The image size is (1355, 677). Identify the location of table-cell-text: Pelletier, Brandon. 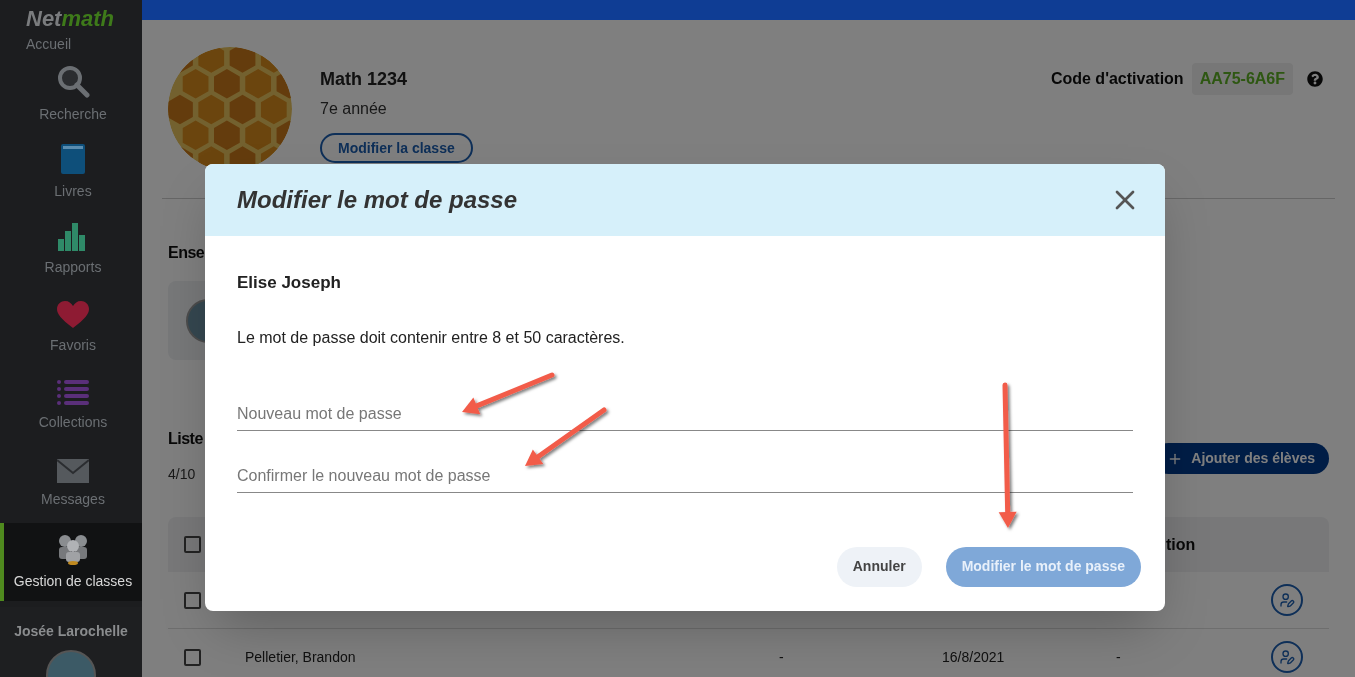
(300, 657).